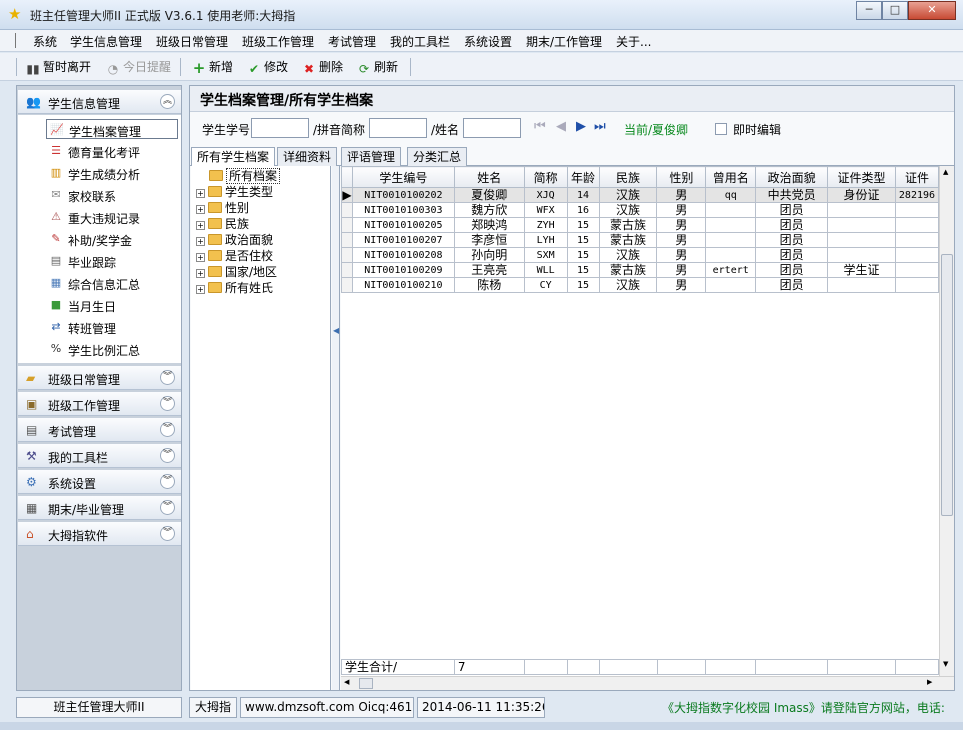  Describe the element at coordinates (561, 127) in the screenshot. I see `prev-record-icon: ◀` at that location.